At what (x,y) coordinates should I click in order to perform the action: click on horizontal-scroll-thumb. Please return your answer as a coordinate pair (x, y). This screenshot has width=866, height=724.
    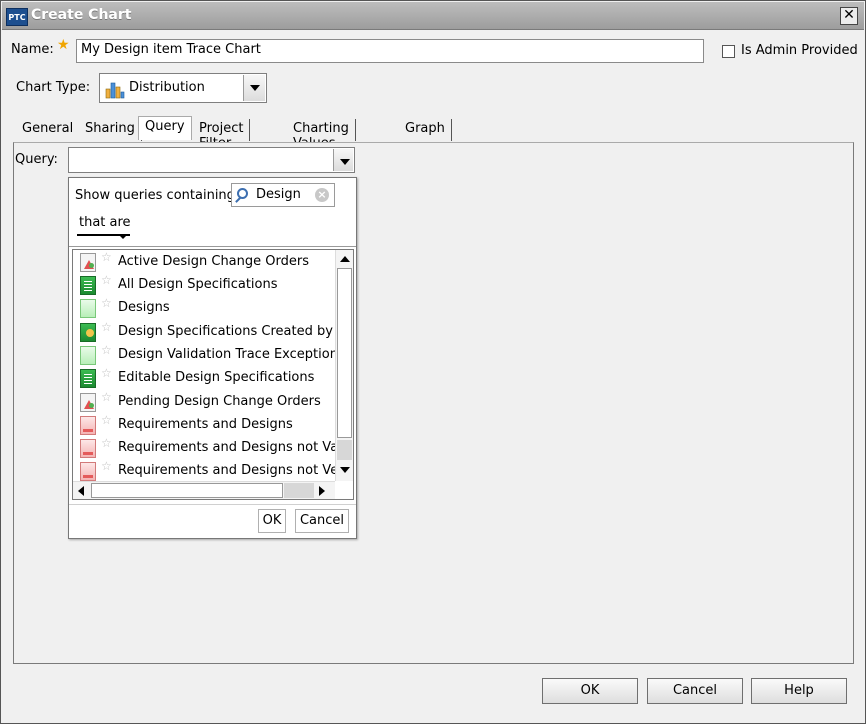
    Looking at the image, I should click on (187, 490).